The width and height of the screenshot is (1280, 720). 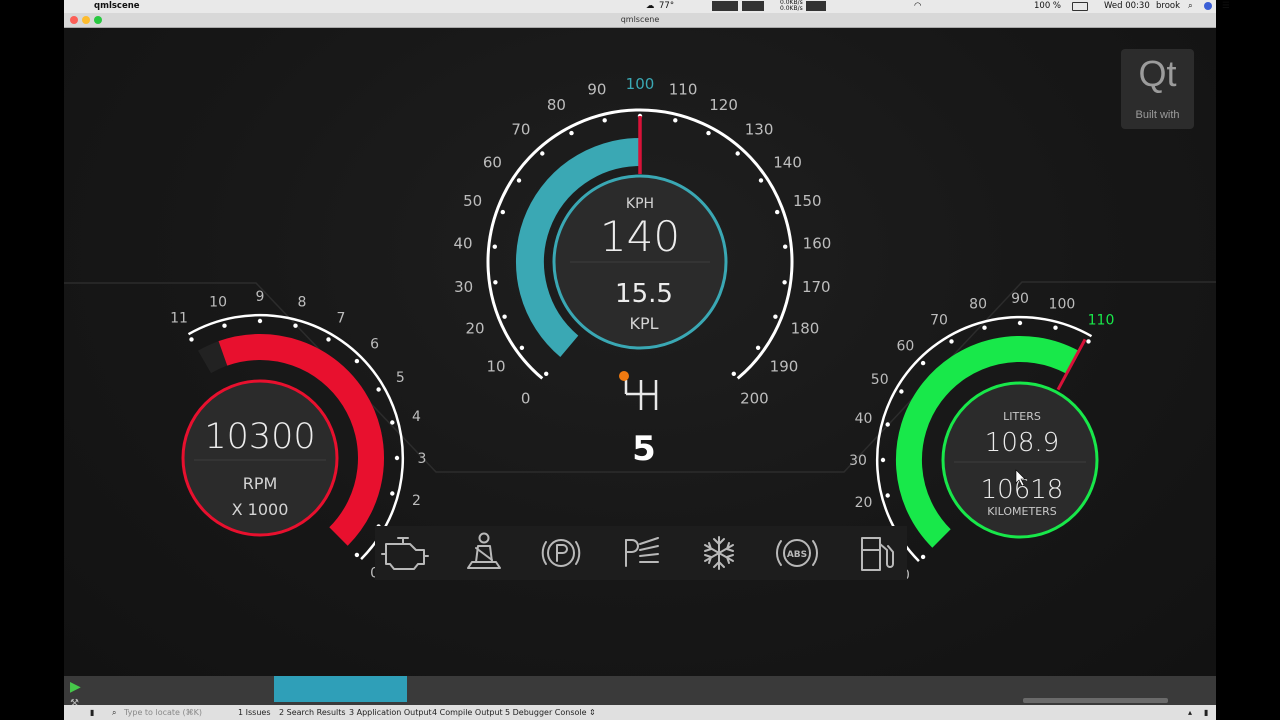 I want to click on more-panes-icon: ⇕, so click(x=592, y=712).